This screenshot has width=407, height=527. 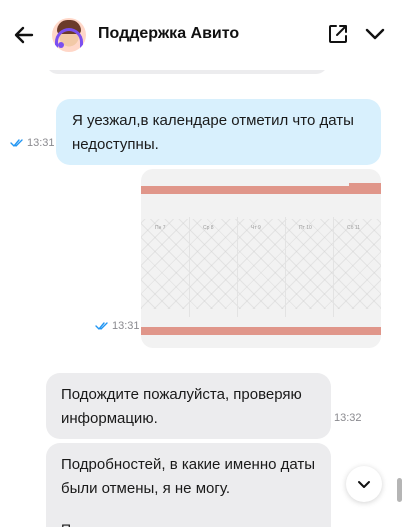 I want to click on open-external-button, so click(x=338, y=34).